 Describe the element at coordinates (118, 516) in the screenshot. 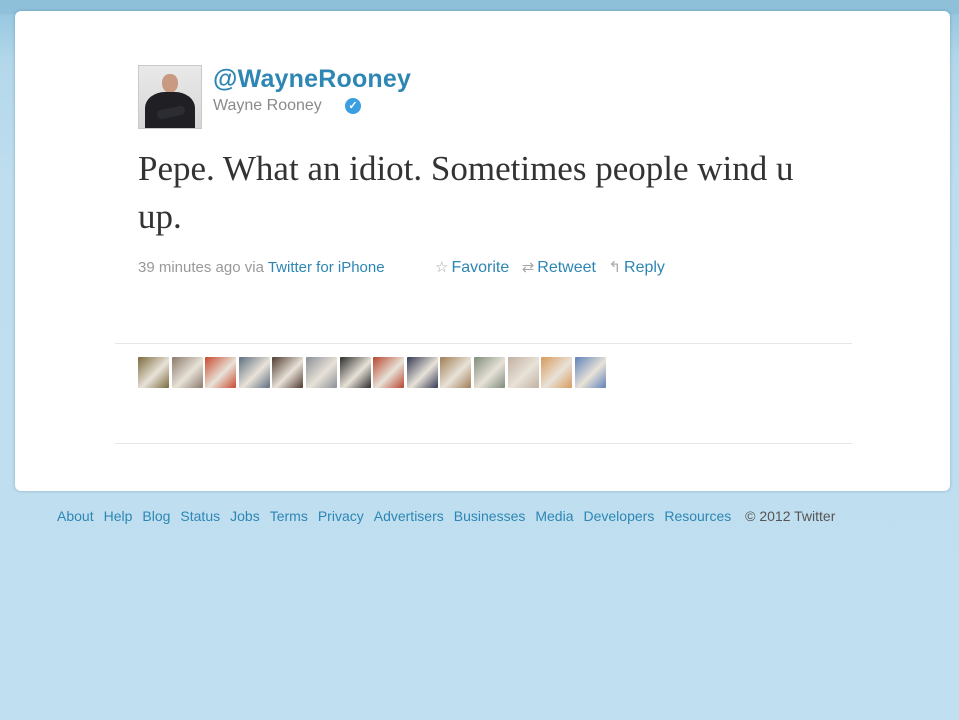

I see `footer-link-help: Help` at that location.